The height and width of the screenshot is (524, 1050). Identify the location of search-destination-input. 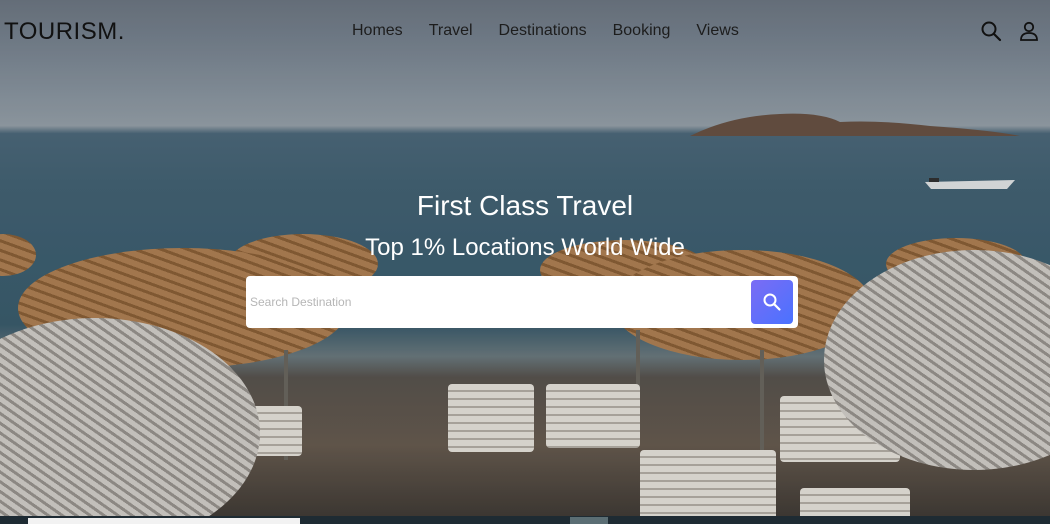
(490, 302).